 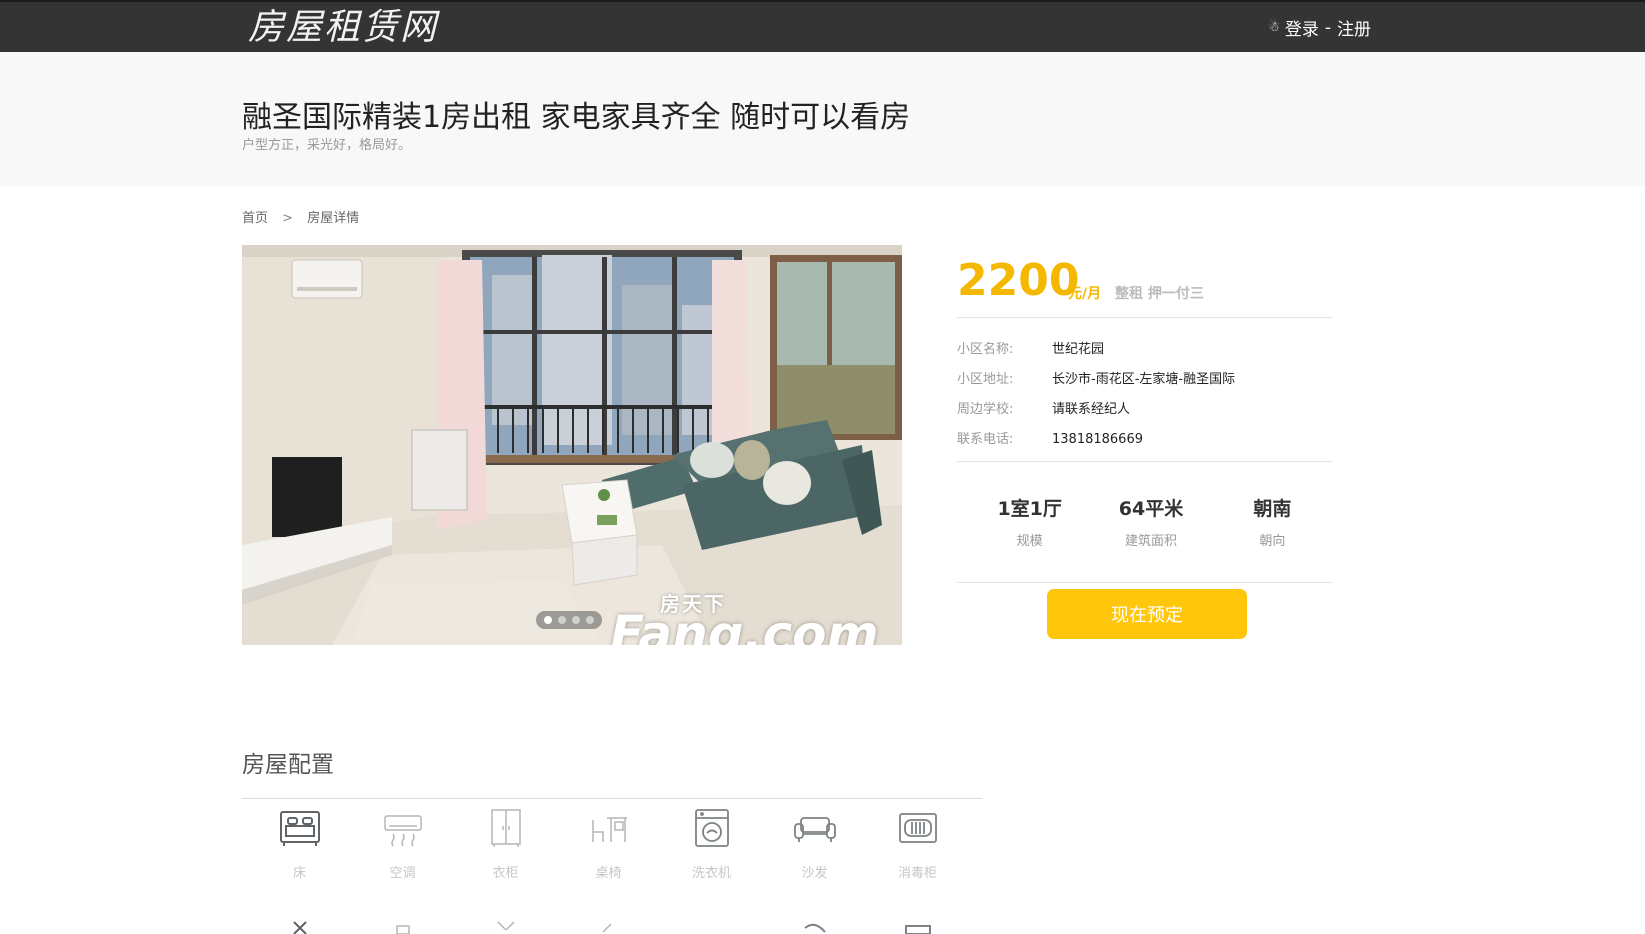 What do you see at coordinates (1145, 350) in the screenshot?
I see `detail-row-community: 小区名称: 世纪花园` at bounding box center [1145, 350].